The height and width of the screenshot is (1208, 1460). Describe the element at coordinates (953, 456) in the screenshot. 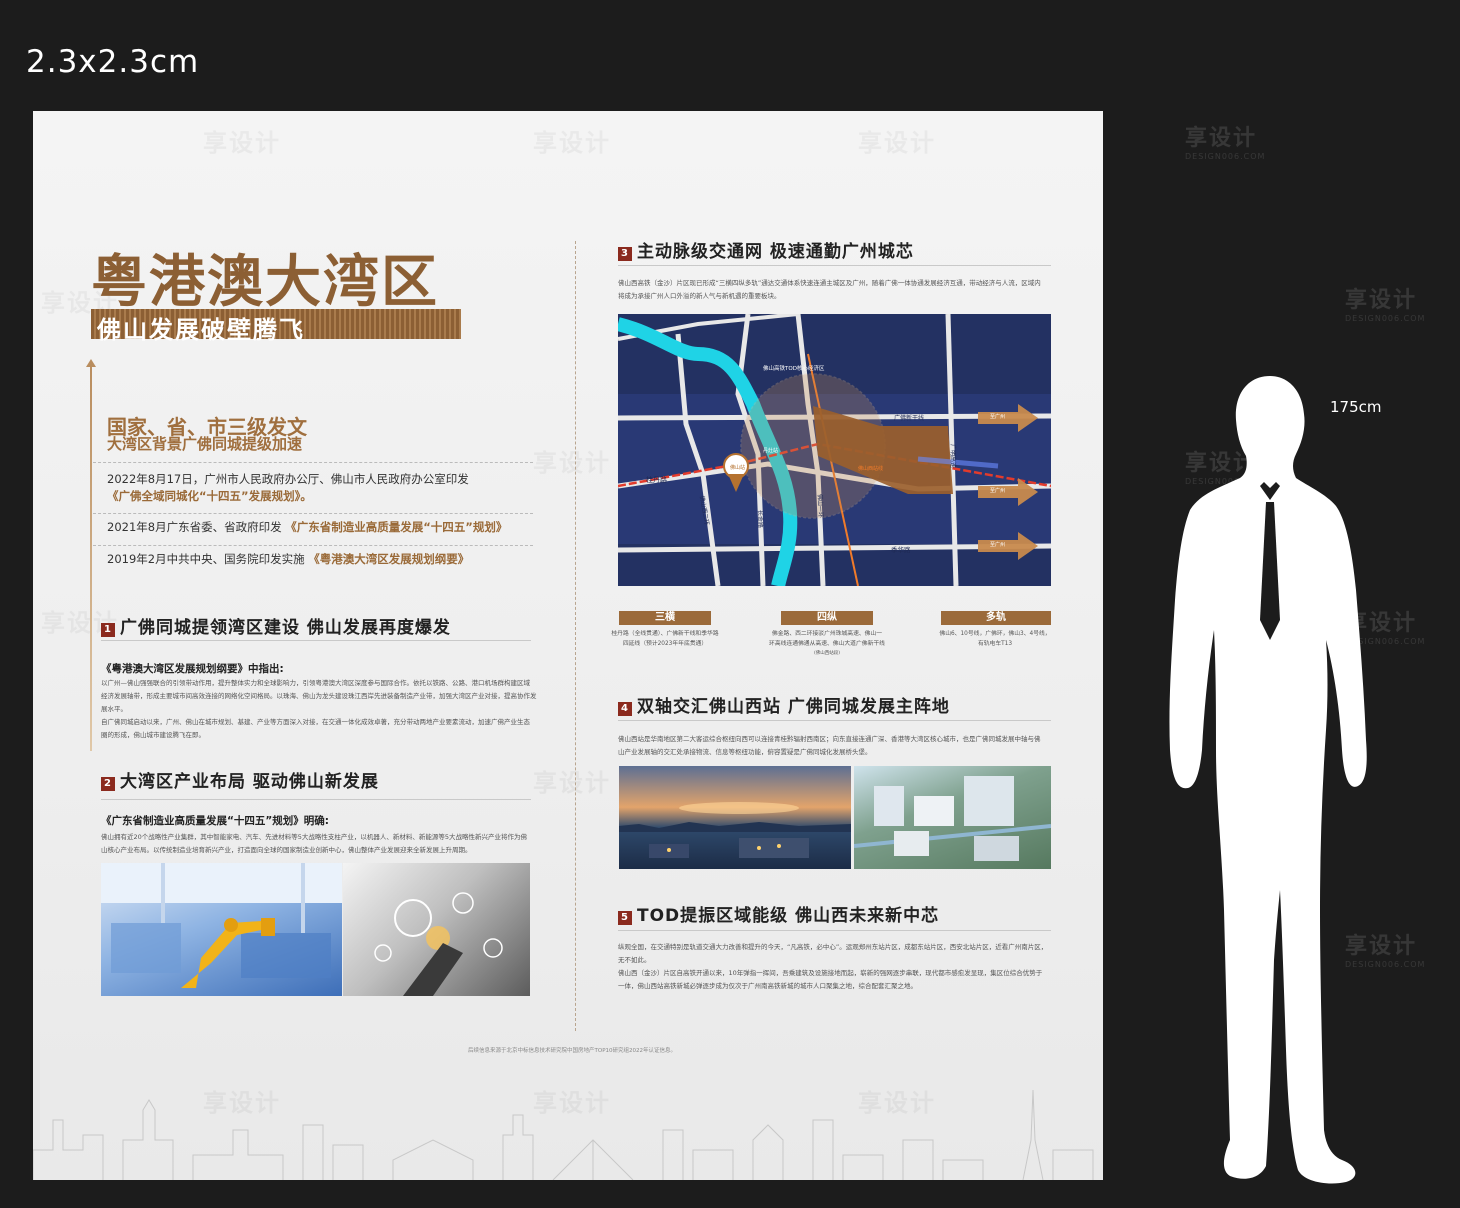

I see `map-label-guangming: 广明高速` at that location.